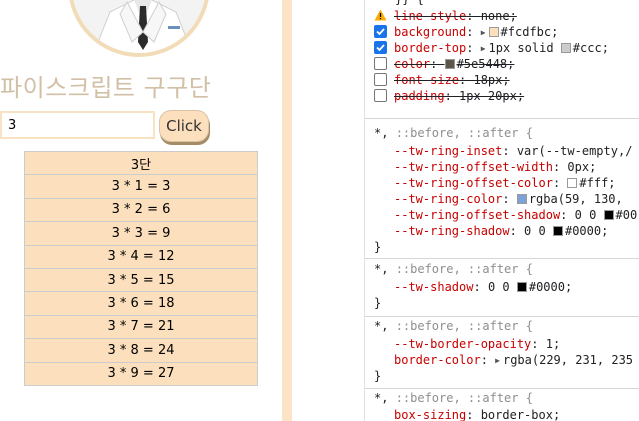 This screenshot has height=421, width=639. What do you see at coordinates (491, 80) in the screenshot?
I see `property-value: 18px;` at bounding box center [491, 80].